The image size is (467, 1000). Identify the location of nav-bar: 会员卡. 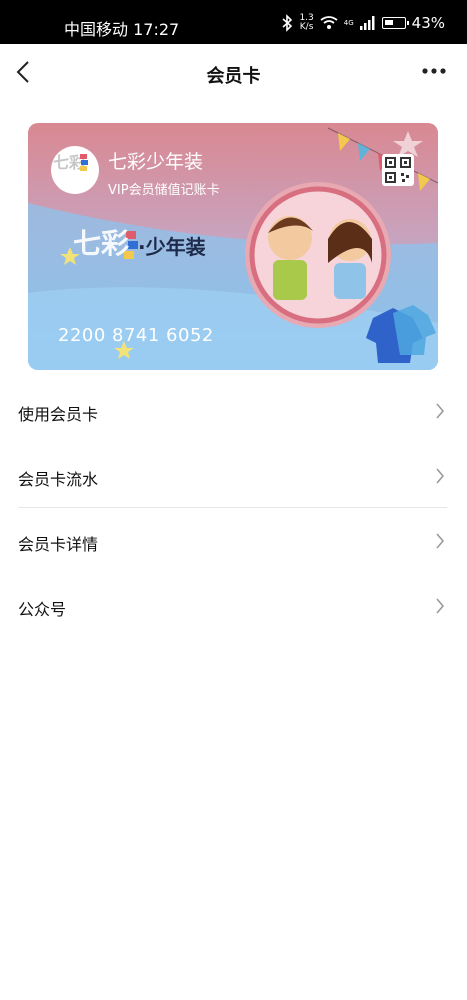
(233, 73).